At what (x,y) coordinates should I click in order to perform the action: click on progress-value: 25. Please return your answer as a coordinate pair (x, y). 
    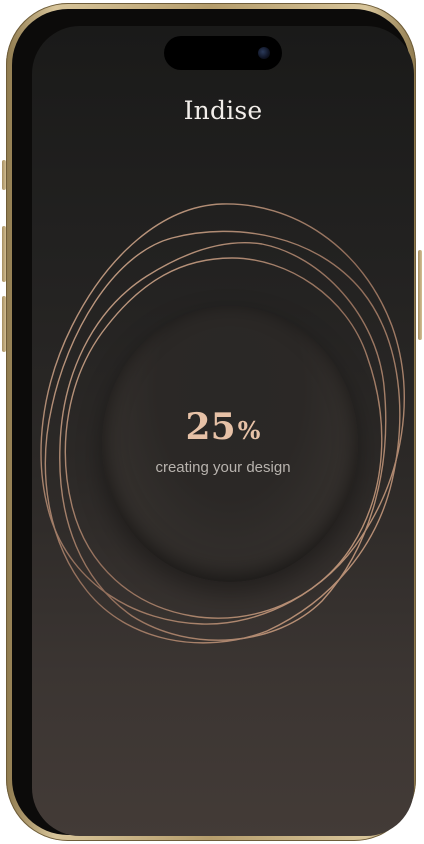
    Looking at the image, I should click on (210, 427).